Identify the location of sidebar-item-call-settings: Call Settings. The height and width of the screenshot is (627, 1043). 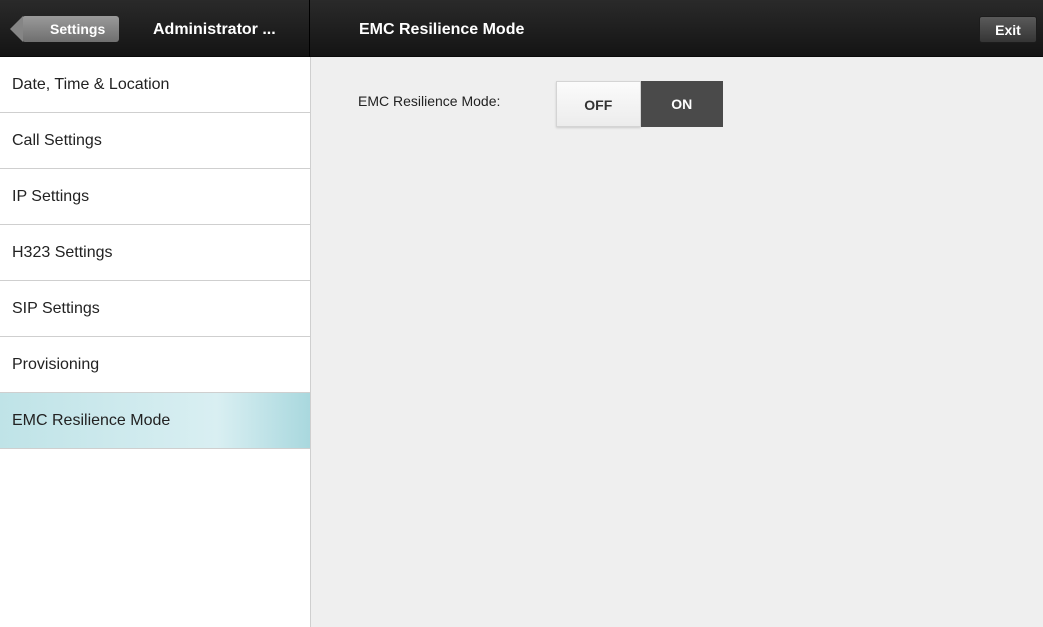
(155, 141).